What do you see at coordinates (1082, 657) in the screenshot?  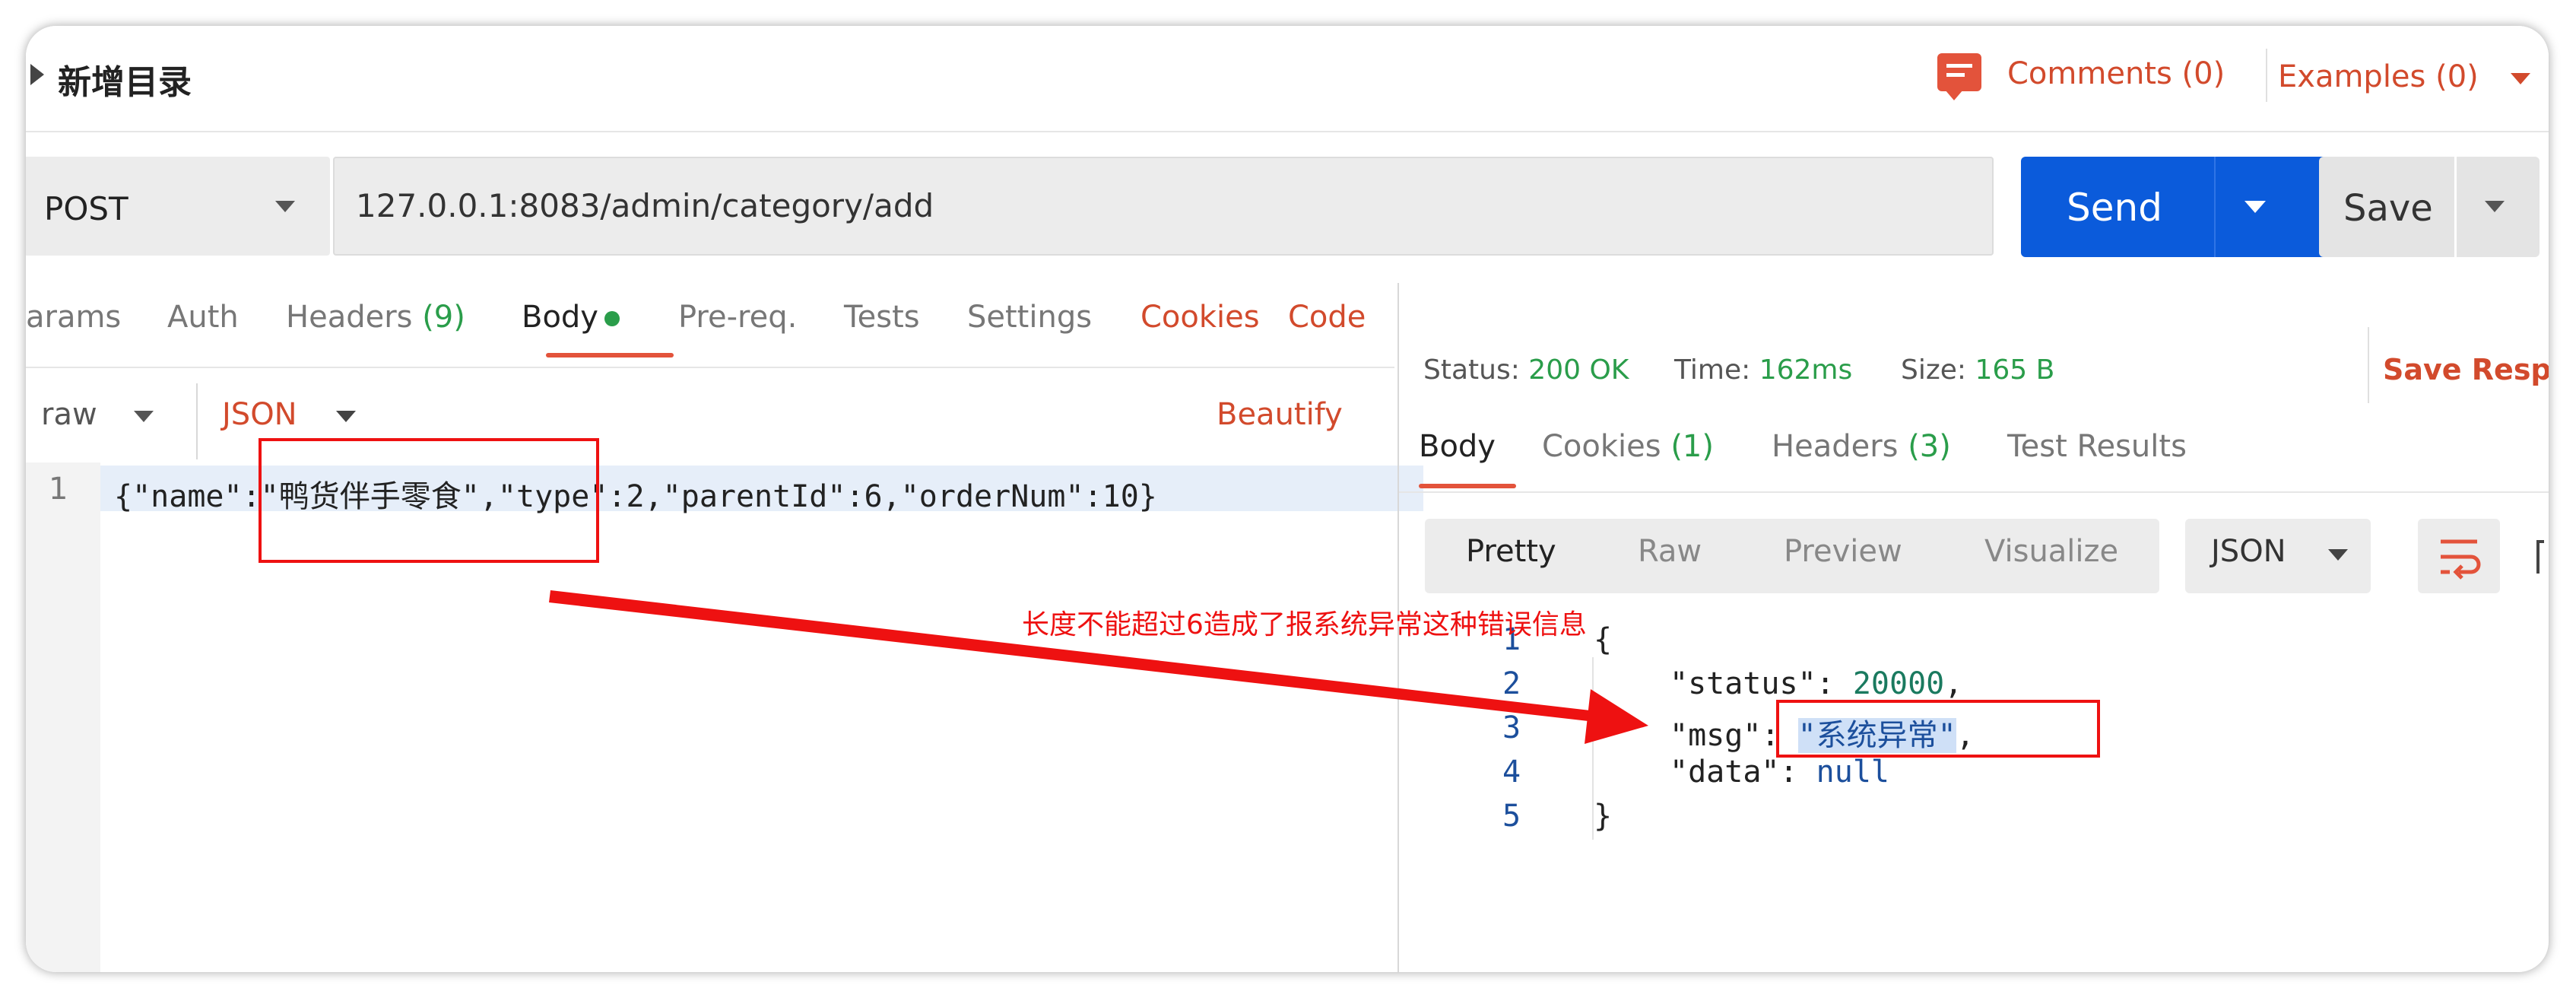 I see `arrow-shaft` at bounding box center [1082, 657].